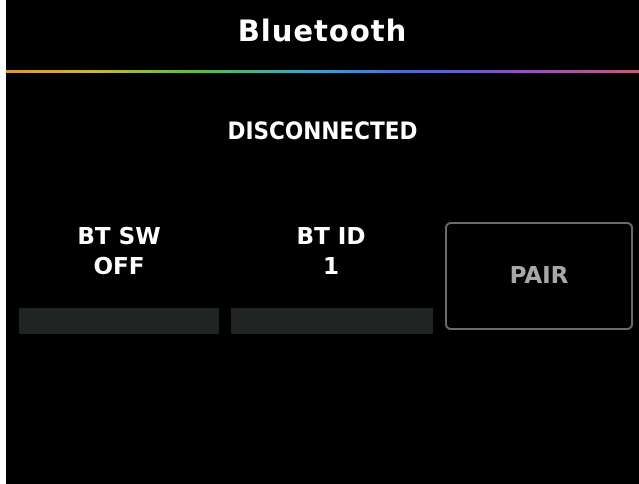  What do you see at coordinates (119, 237) in the screenshot?
I see `bt-switch-label: BT SW` at bounding box center [119, 237].